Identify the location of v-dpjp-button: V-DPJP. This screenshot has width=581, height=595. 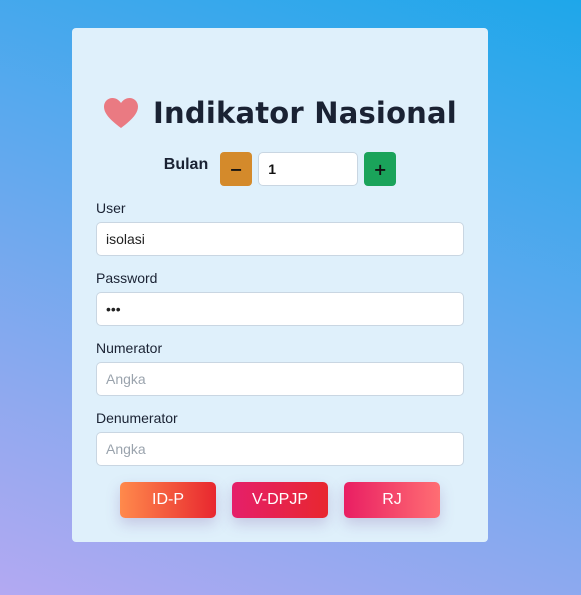
(280, 500).